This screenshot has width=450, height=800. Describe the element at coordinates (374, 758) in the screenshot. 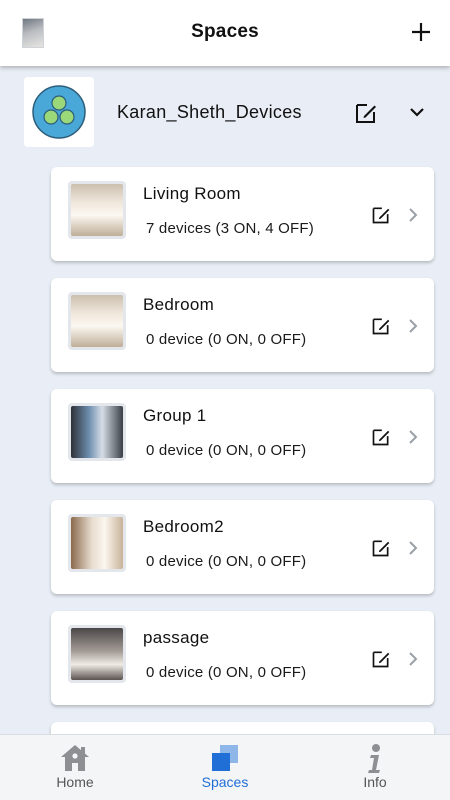

I see `info-icon` at that location.